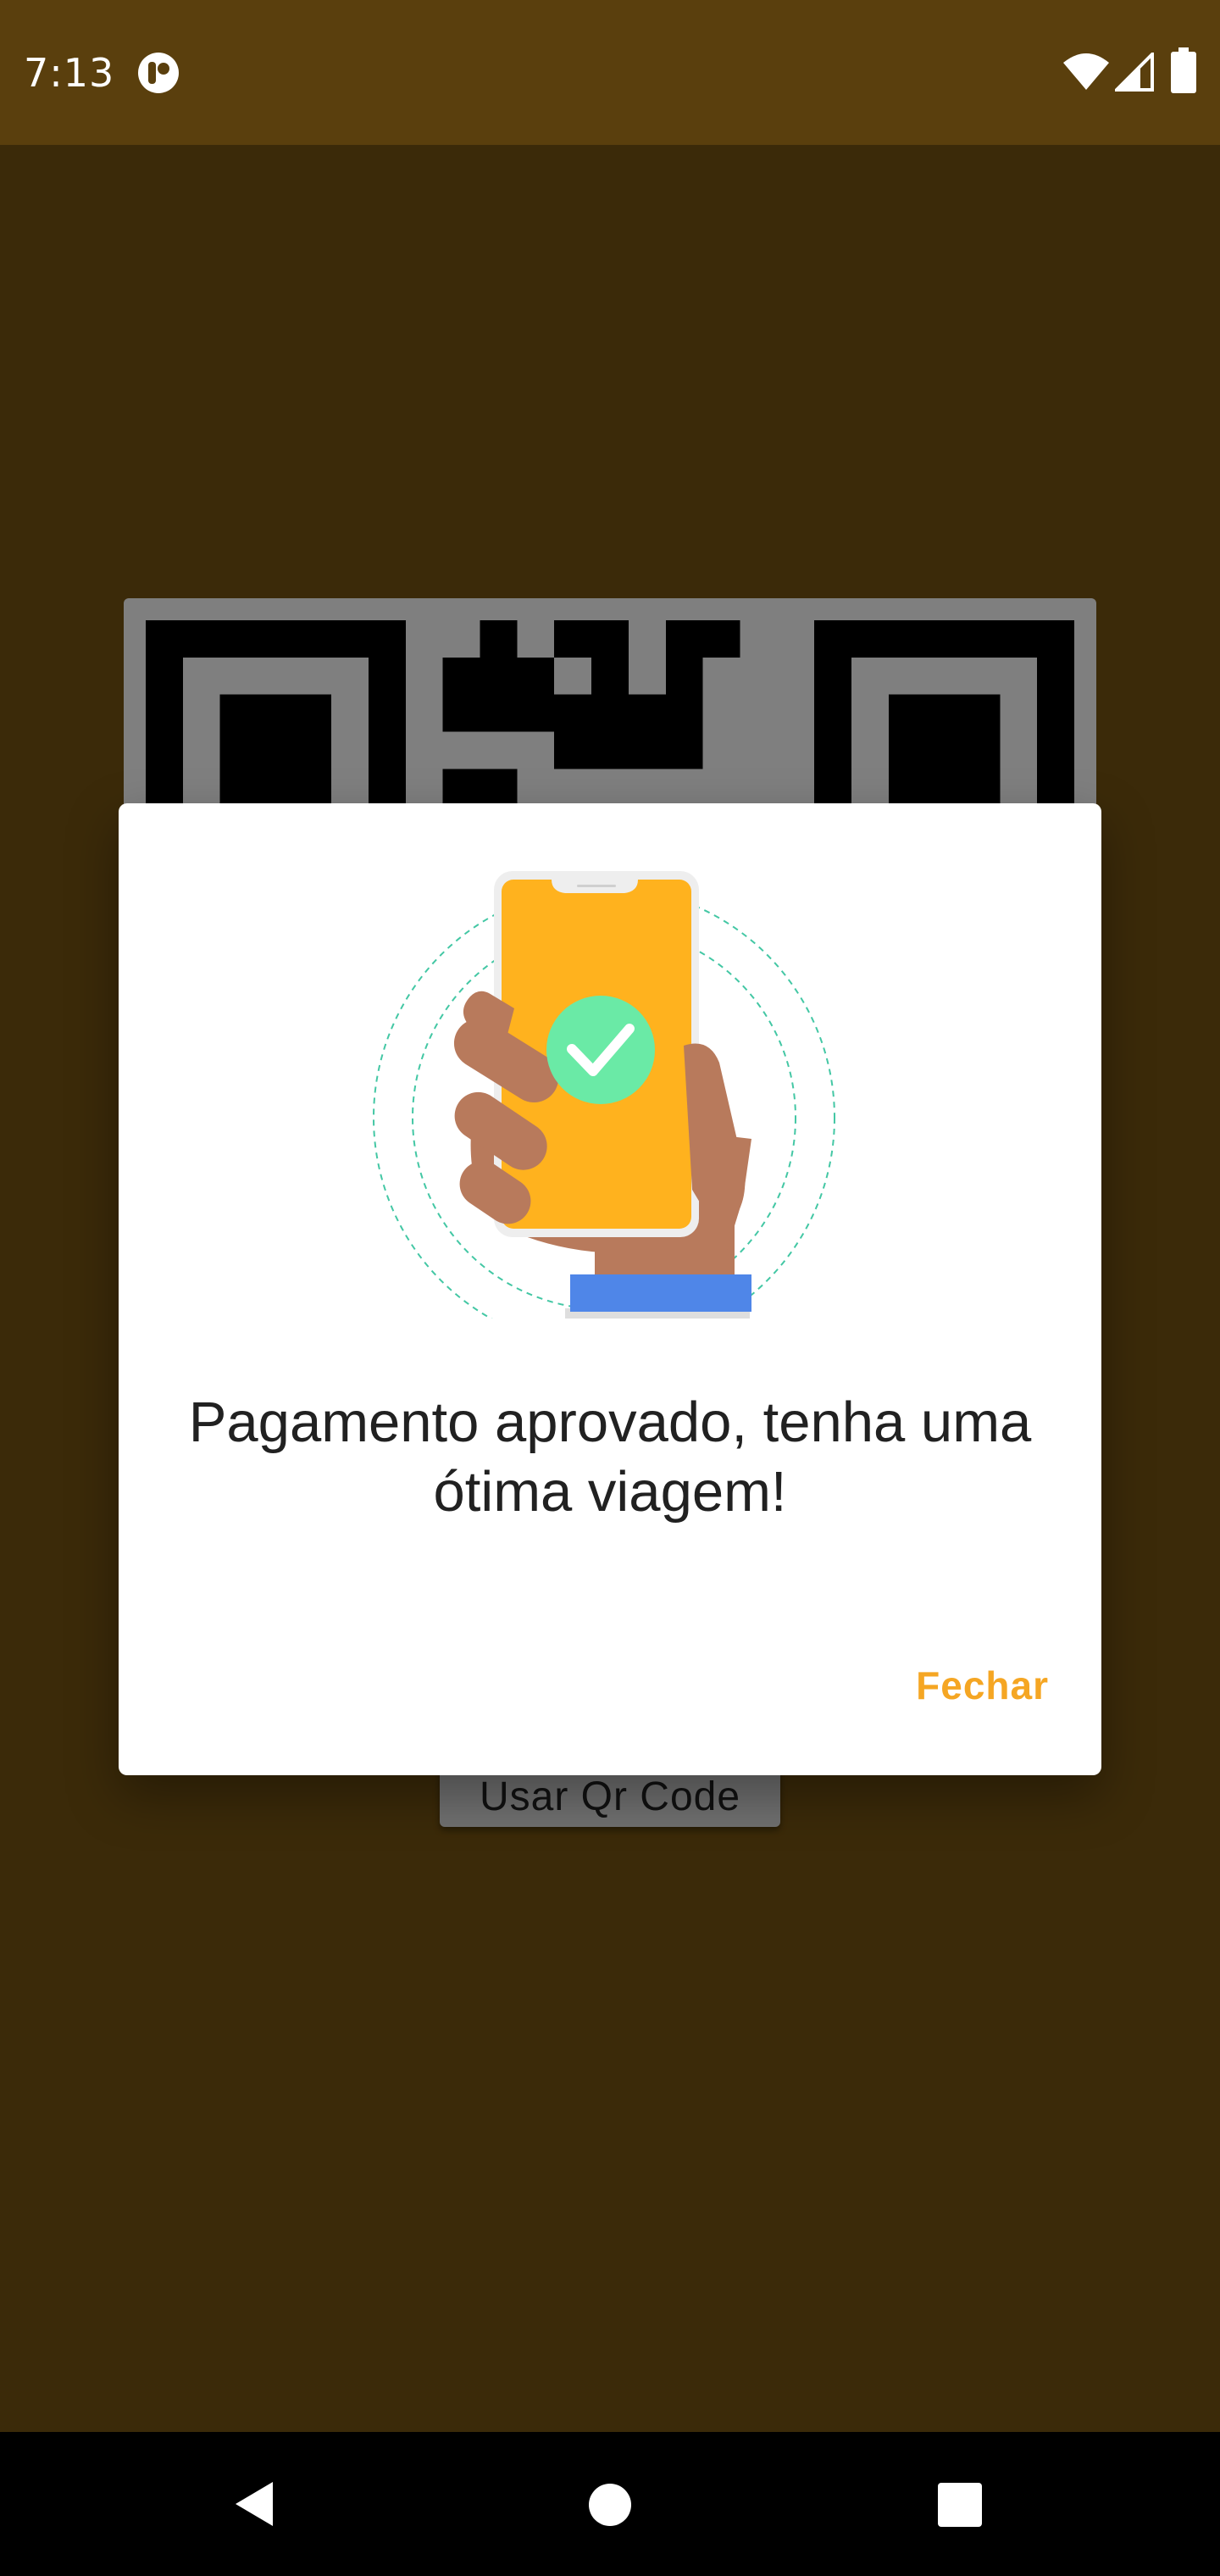  Describe the element at coordinates (610, 72) in the screenshot. I see `status-bar: 7:13` at that location.